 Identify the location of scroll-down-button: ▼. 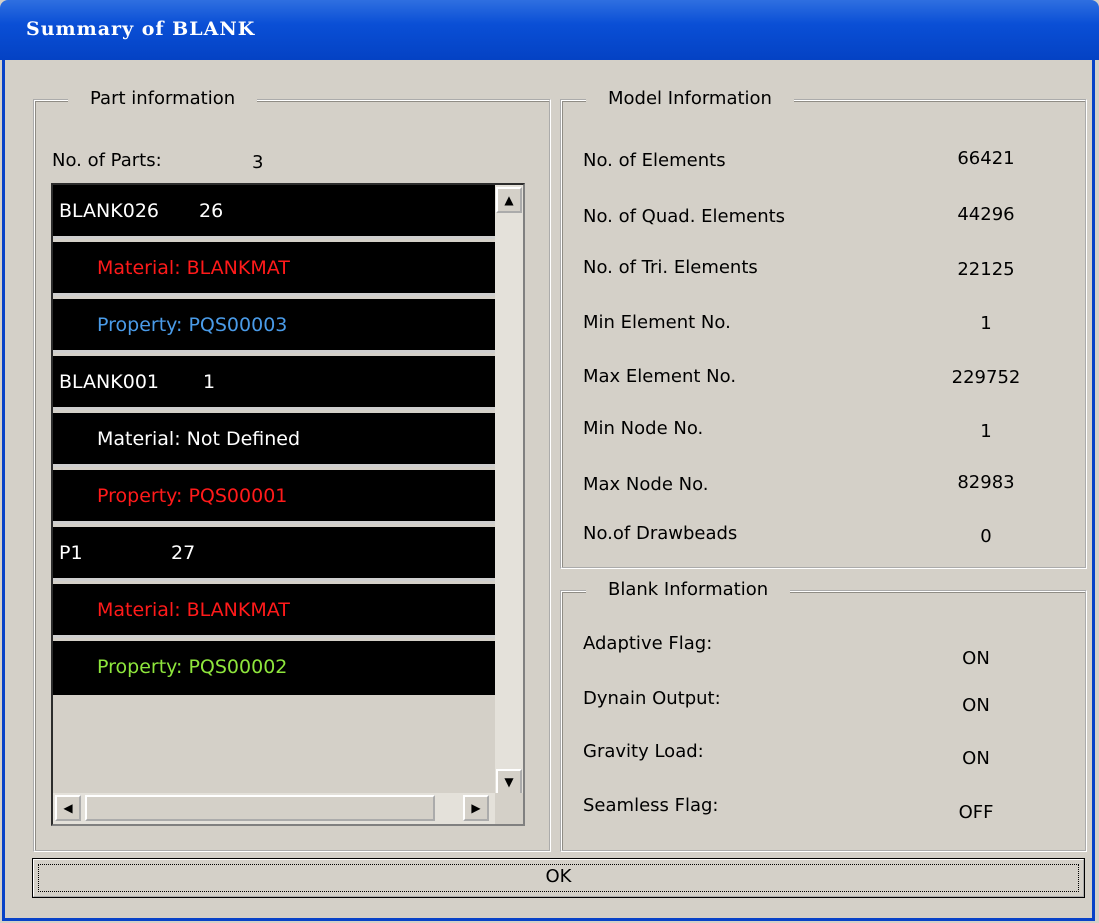
(509, 782).